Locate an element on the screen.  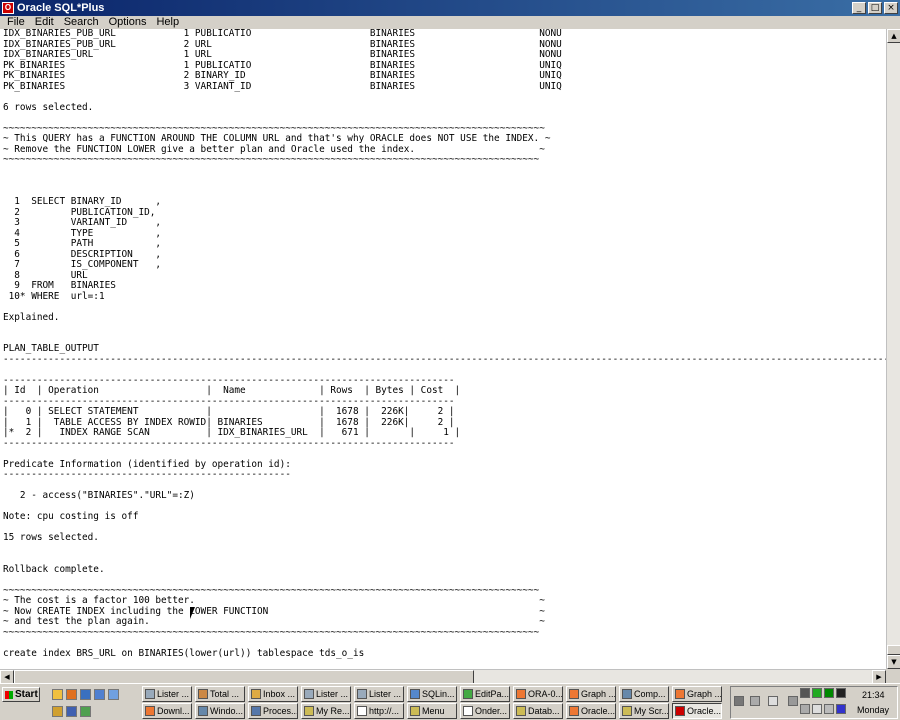
quicklaunch-mail-icon is located at coordinates (99, 694).